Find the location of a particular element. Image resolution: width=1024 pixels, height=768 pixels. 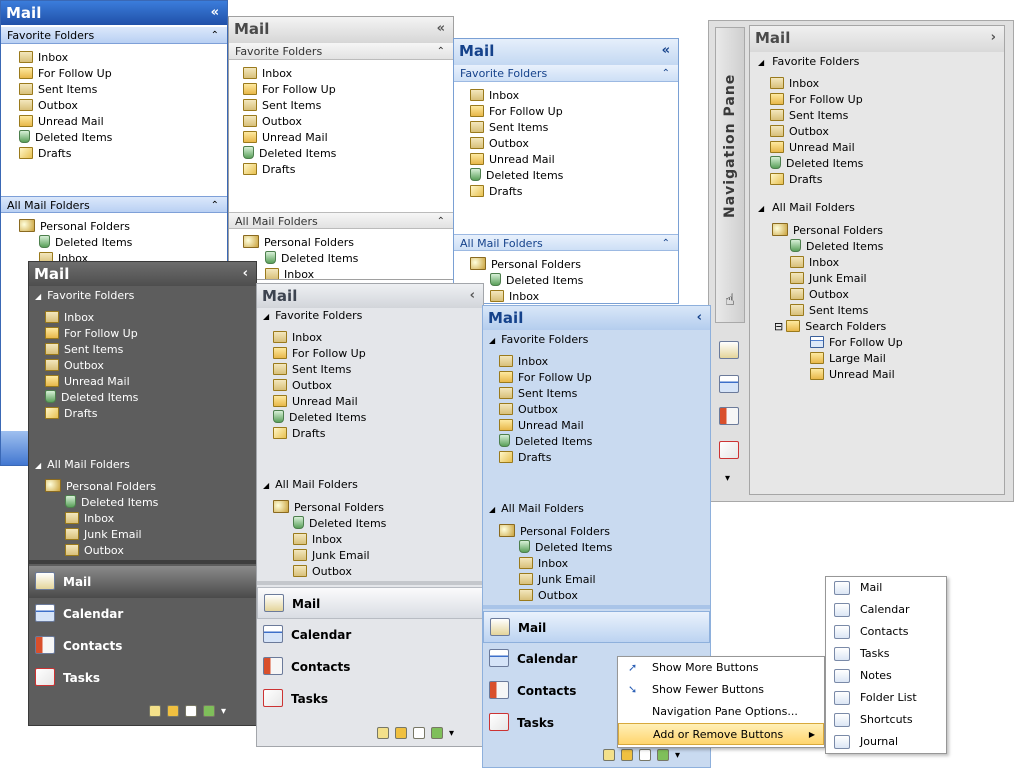

expand-pane-button: › is located at coordinates (993, 38).